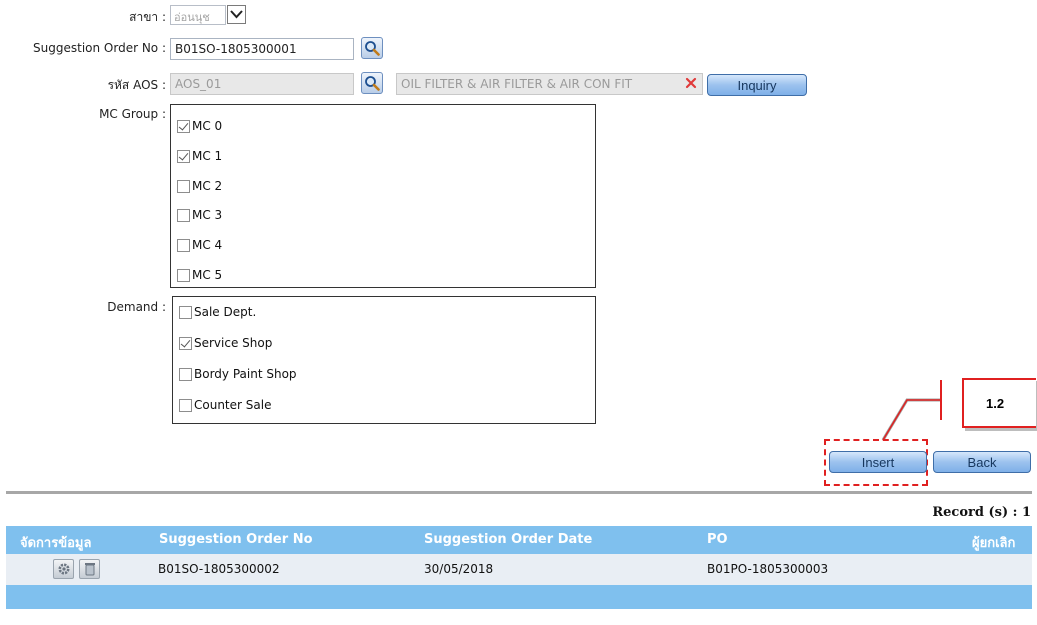 The width and height of the screenshot is (1037, 625). I want to click on edit-button, so click(63, 569).